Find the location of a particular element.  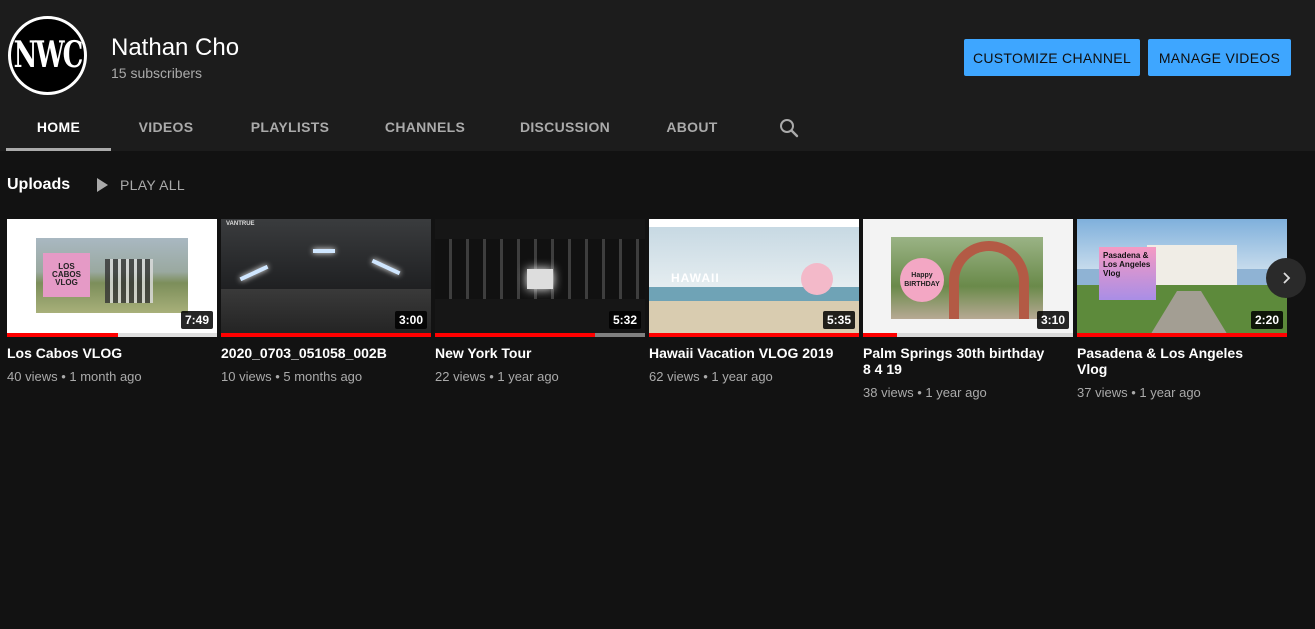

video-metadata: 38 views • 1 year ago is located at coordinates (925, 392).